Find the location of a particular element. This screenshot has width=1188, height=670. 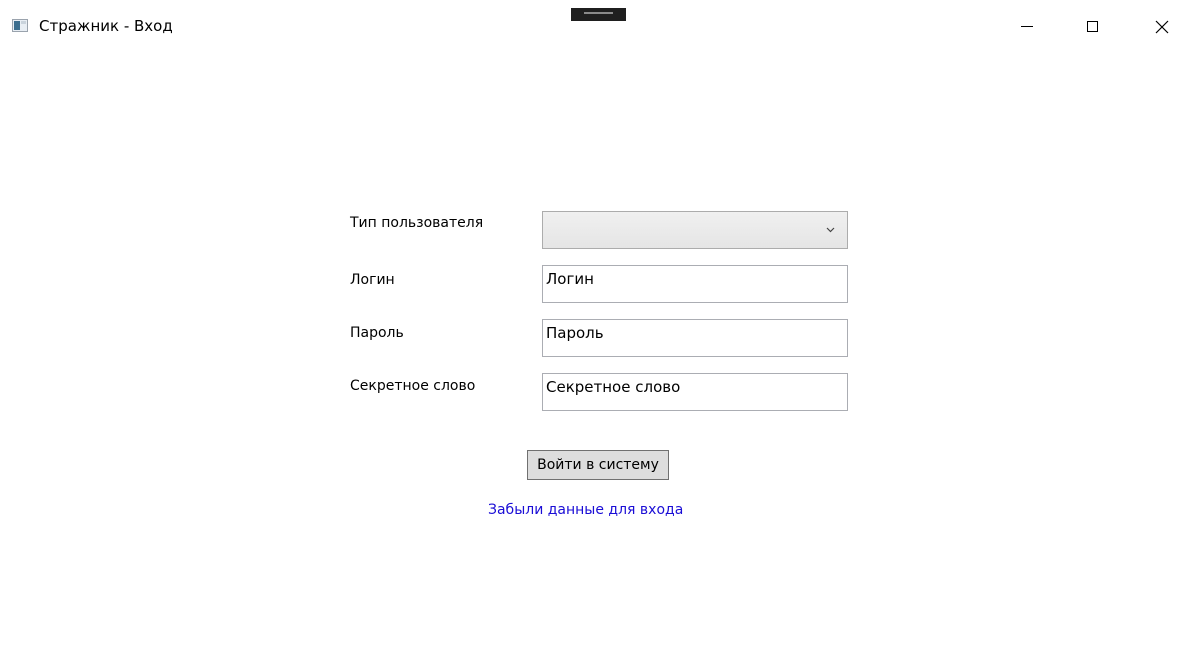

minimize-button is located at coordinates (1028, 26).